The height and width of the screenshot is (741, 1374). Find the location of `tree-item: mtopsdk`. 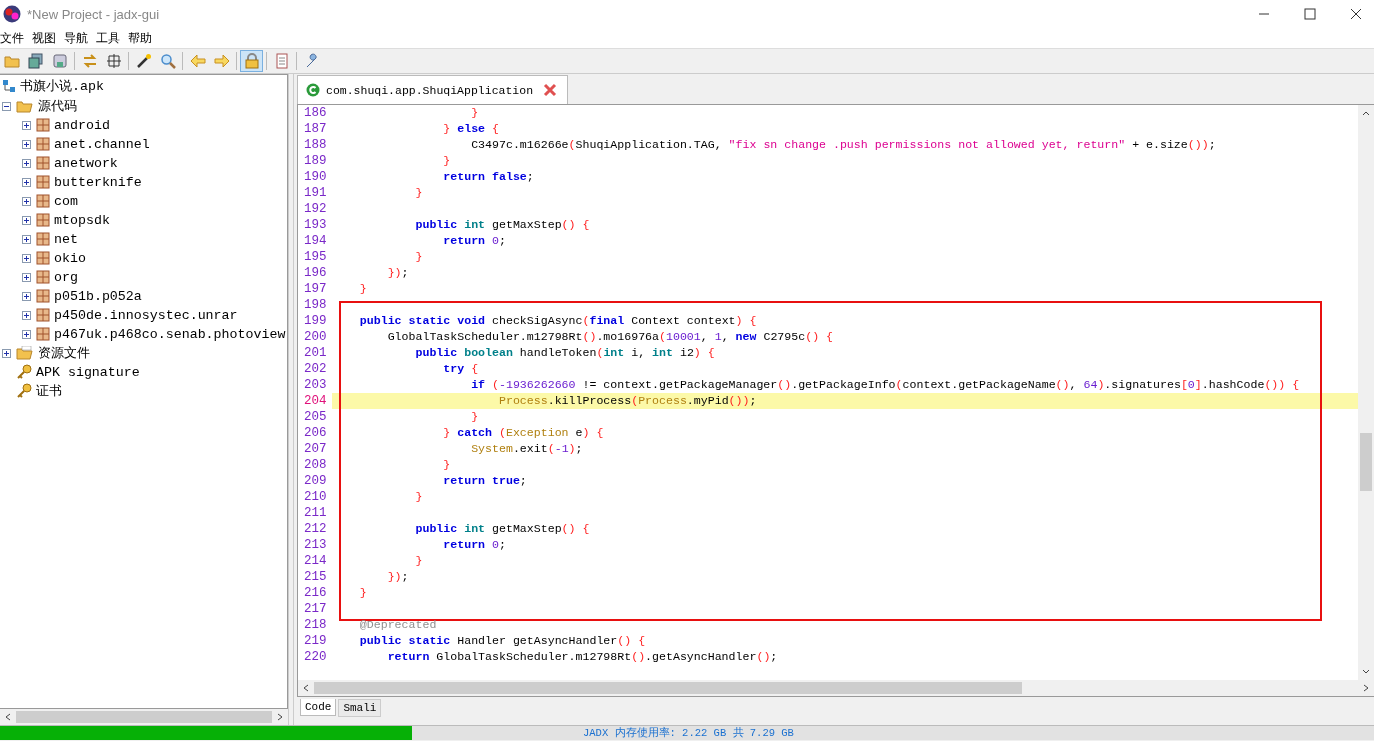

tree-item: mtopsdk is located at coordinates (73, 220).